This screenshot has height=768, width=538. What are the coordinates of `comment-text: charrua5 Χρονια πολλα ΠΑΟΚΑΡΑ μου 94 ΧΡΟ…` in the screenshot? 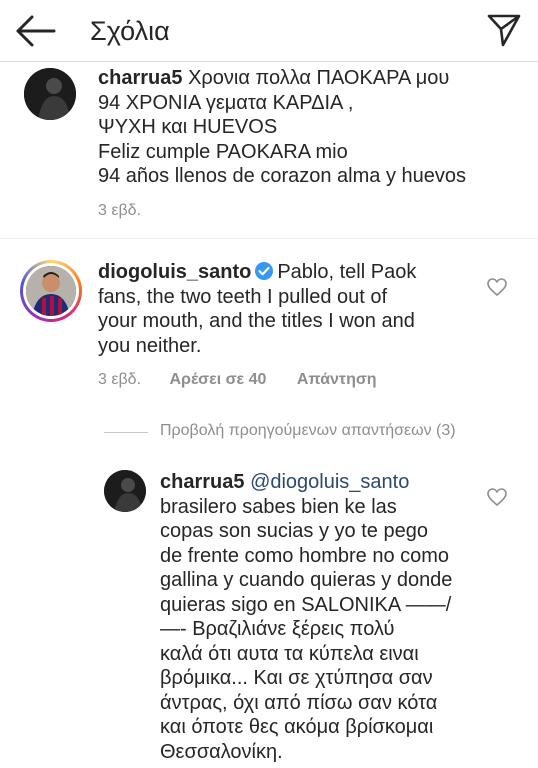 It's located at (282, 127).